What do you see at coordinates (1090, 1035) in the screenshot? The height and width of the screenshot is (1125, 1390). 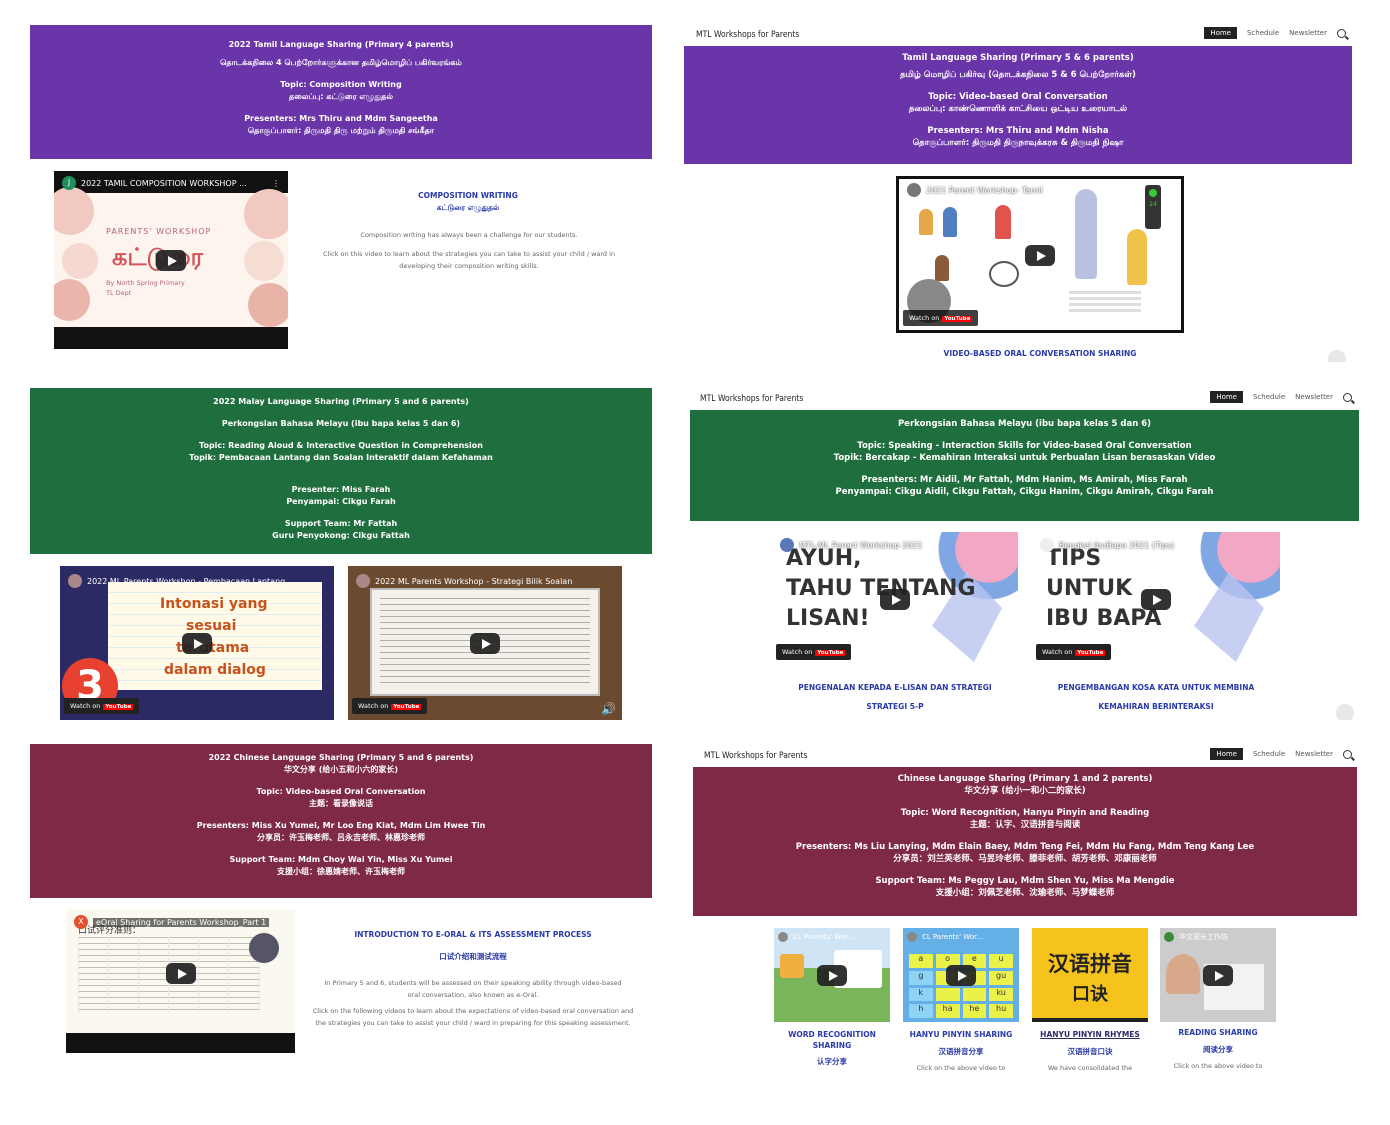 I see `pinyin-rhymes-caption: HANYU PINYIN RHYMES` at bounding box center [1090, 1035].